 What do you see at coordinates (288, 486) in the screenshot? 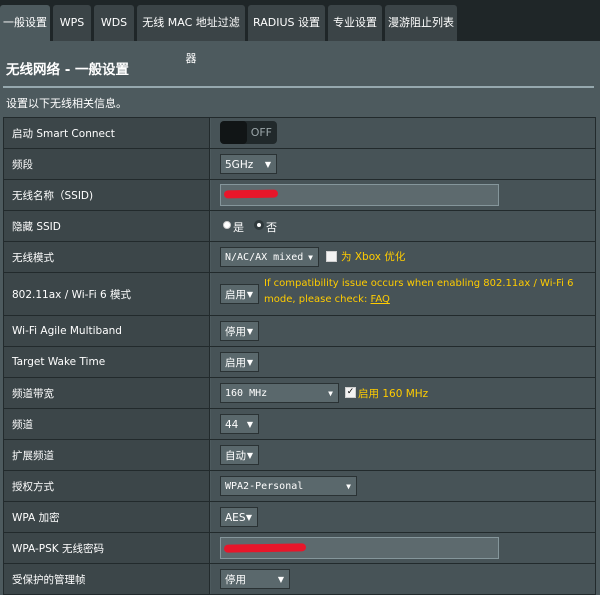
I see `auth-method-select: WPA2-Personal ▼` at bounding box center [288, 486].